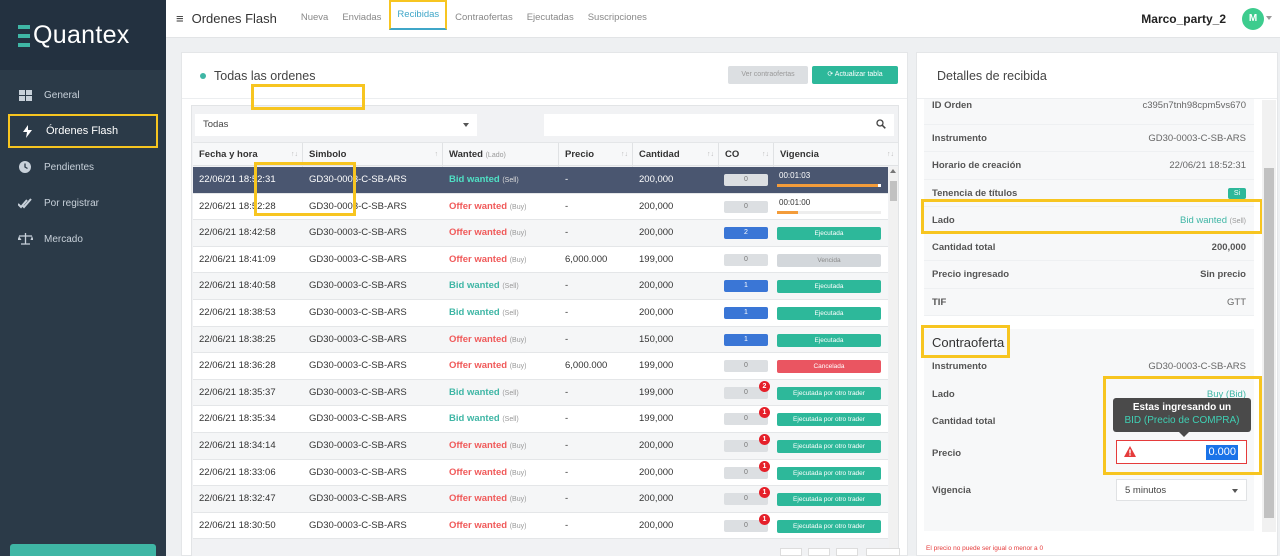 The height and width of the screenshot is (556, 1280). Describe the element at coordinates (746, 155) in the screenshot. I see `col-co: CO ↑↓` at that location.